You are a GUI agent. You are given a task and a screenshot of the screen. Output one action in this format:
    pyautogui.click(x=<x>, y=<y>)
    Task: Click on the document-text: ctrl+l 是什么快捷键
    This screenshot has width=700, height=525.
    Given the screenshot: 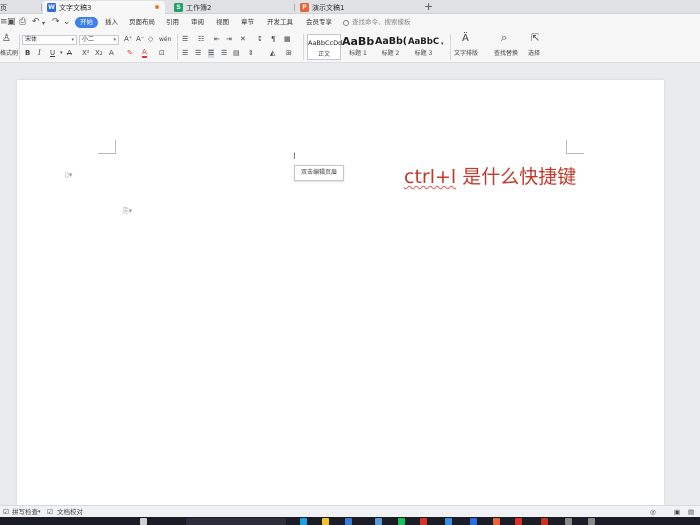 What is the action you would take?
    pyautogui.click(x=490, y=175)
    